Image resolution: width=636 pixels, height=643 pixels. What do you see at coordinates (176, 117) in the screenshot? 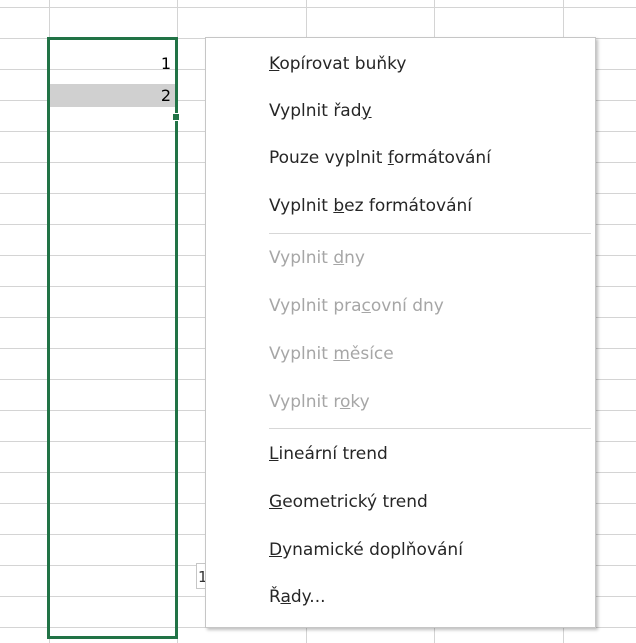
I see `fill-handle` at bounding box center [176, 117].